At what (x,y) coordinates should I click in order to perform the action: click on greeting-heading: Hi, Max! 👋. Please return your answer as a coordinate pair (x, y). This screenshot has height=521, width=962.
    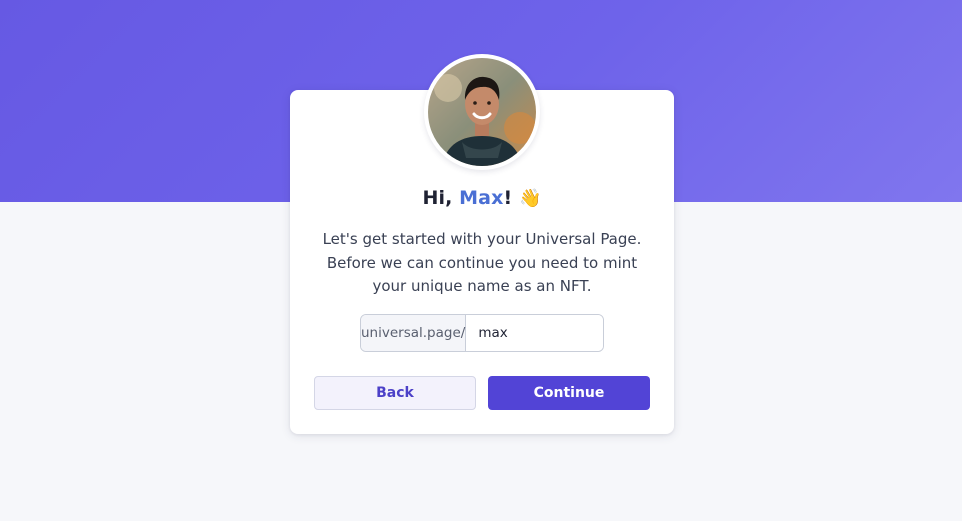
    Looking at the image, I should click on (482, 198).